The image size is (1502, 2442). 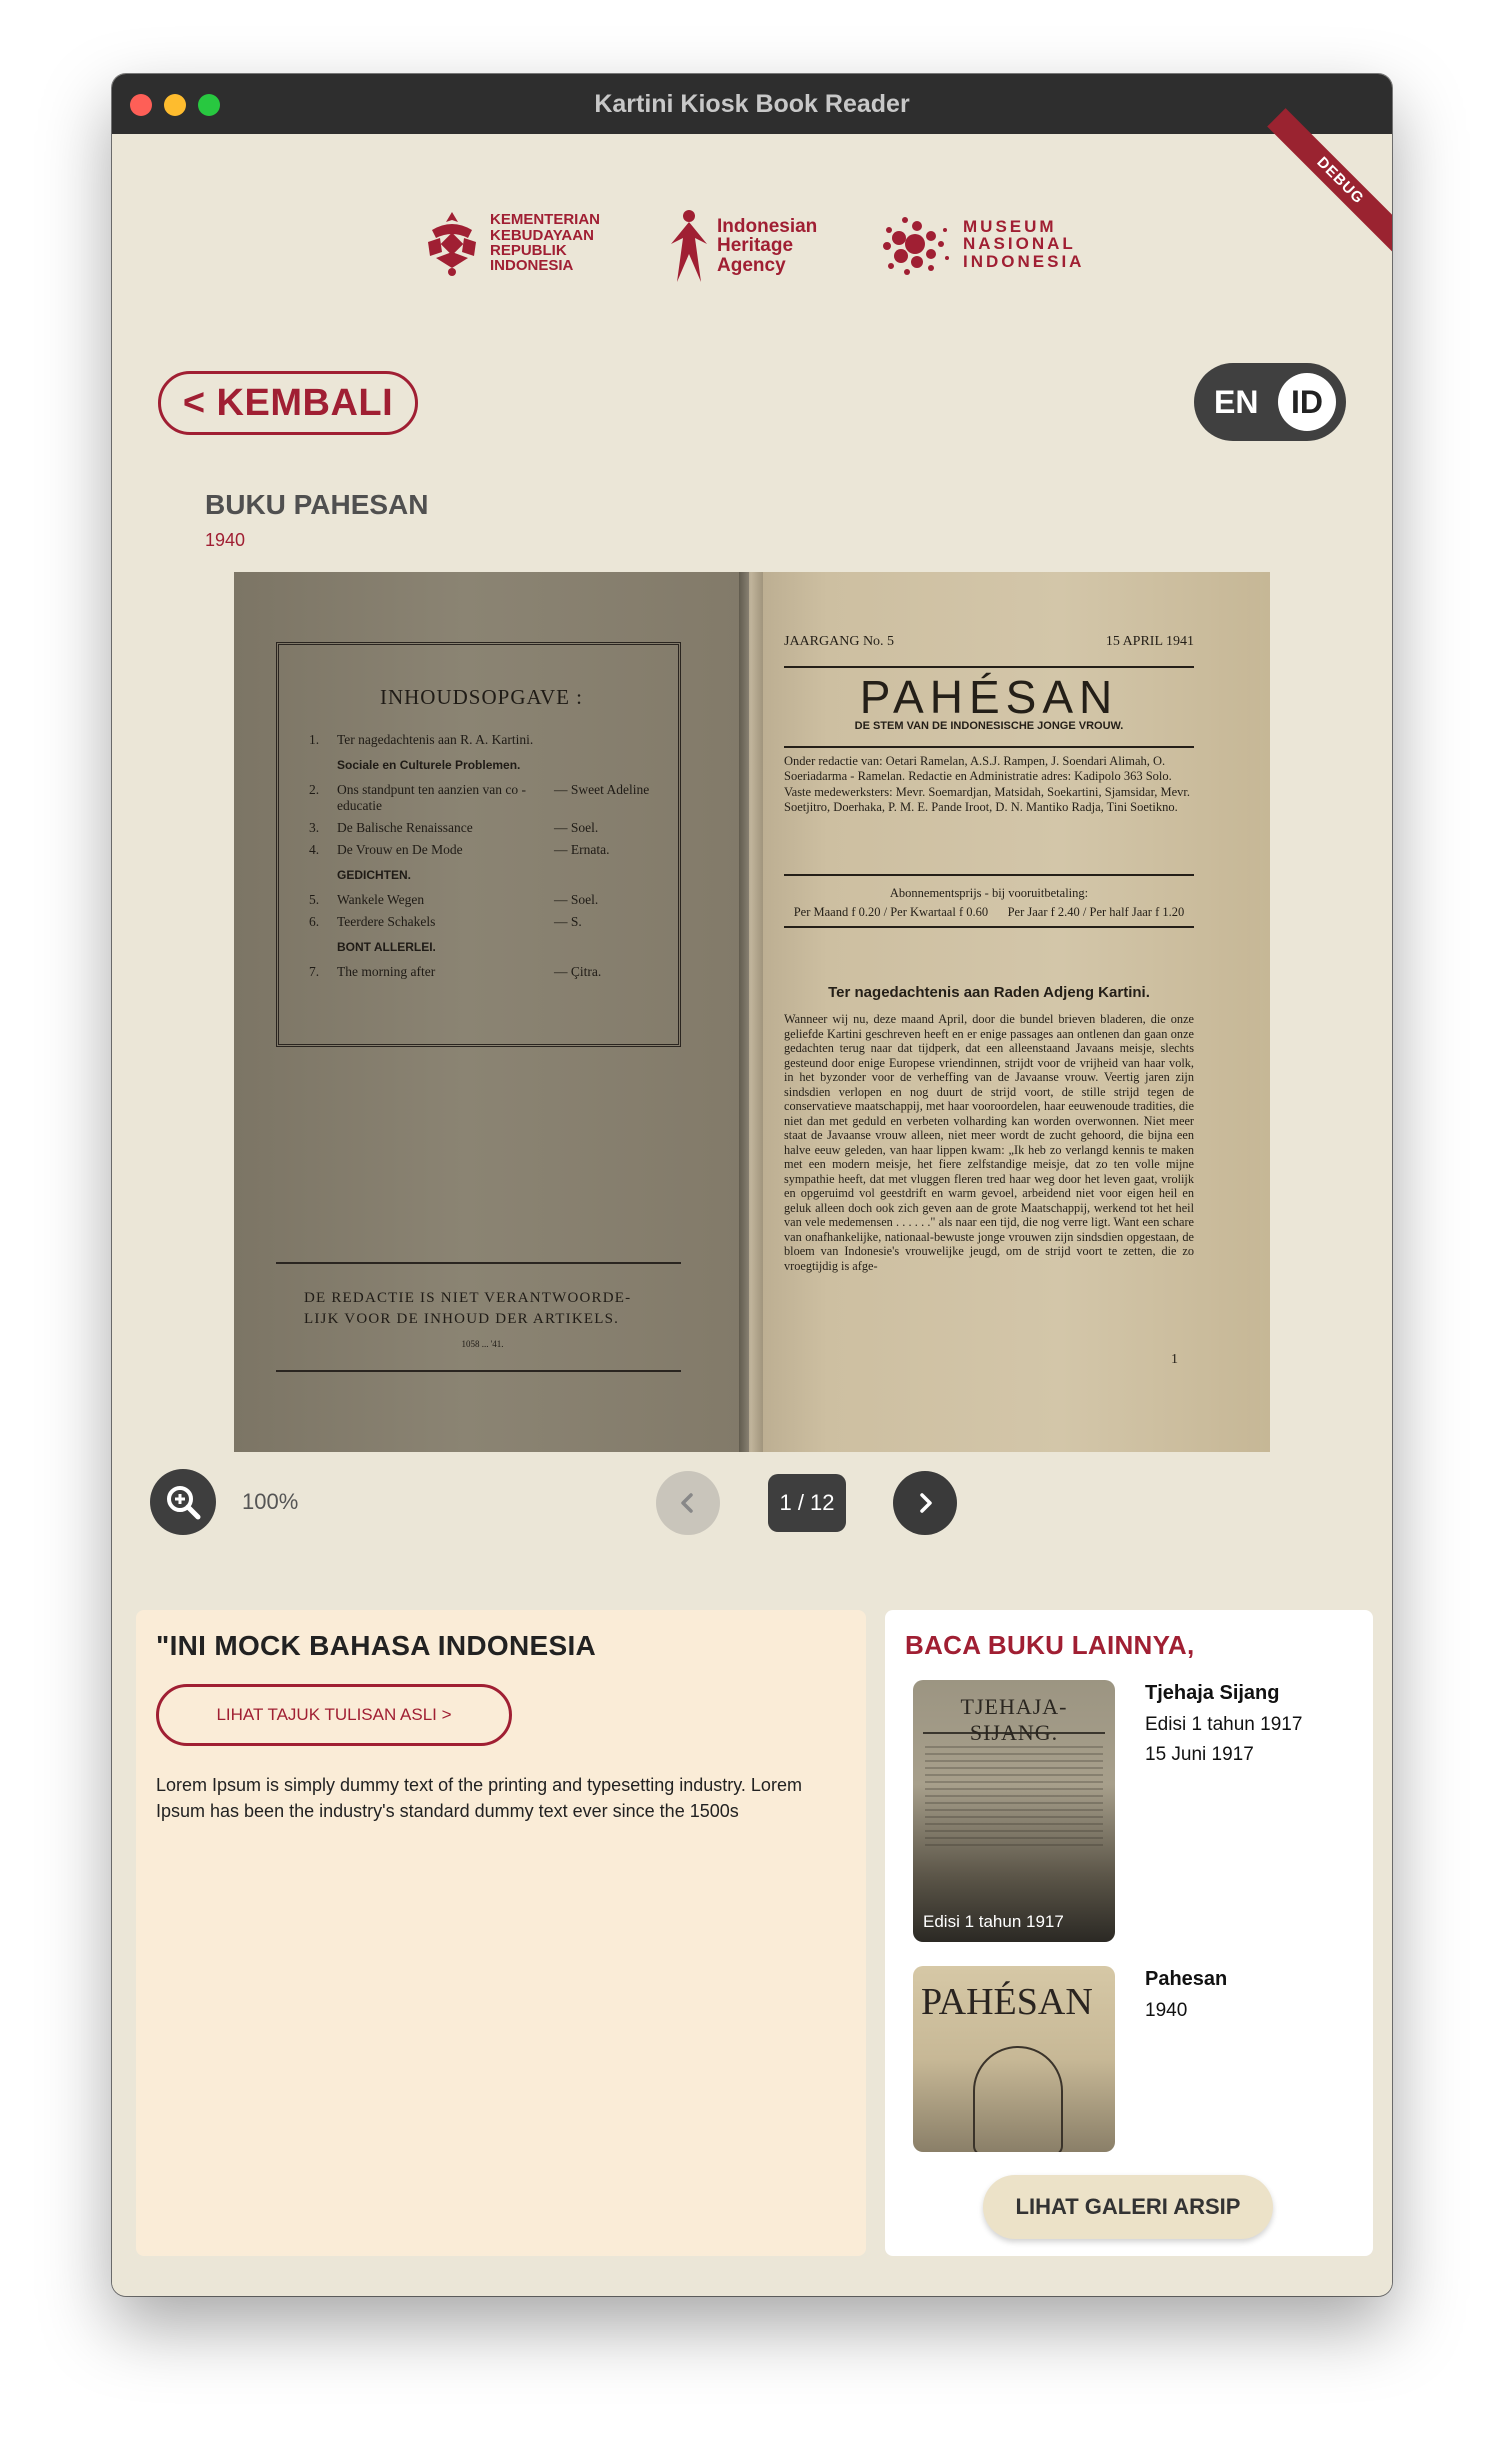 What do you see at coordinates (452, 244) in the screenshot?
I see `kementerian-emblem-icon` at bounding box center [452, 244].